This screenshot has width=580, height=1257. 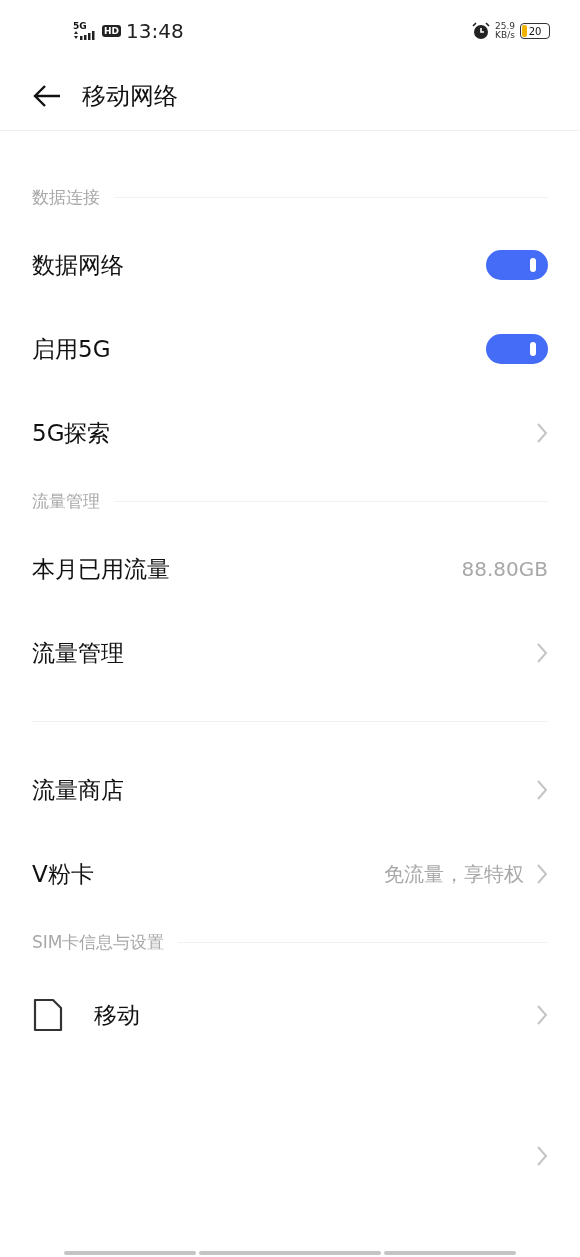 I want to click on setting-value: 免流量，享特权, so click(x=454, y=874).